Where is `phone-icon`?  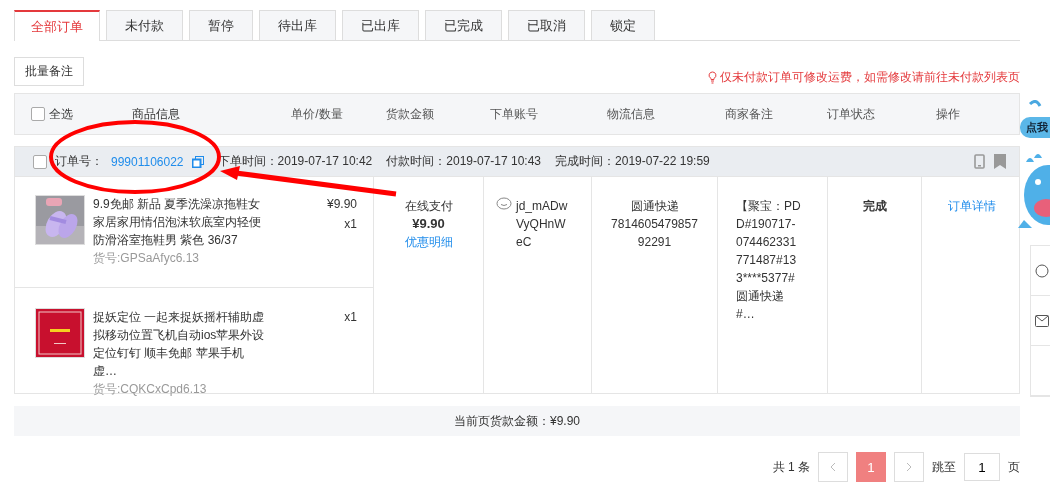
phone-icon is located at coordinates (979, 161).